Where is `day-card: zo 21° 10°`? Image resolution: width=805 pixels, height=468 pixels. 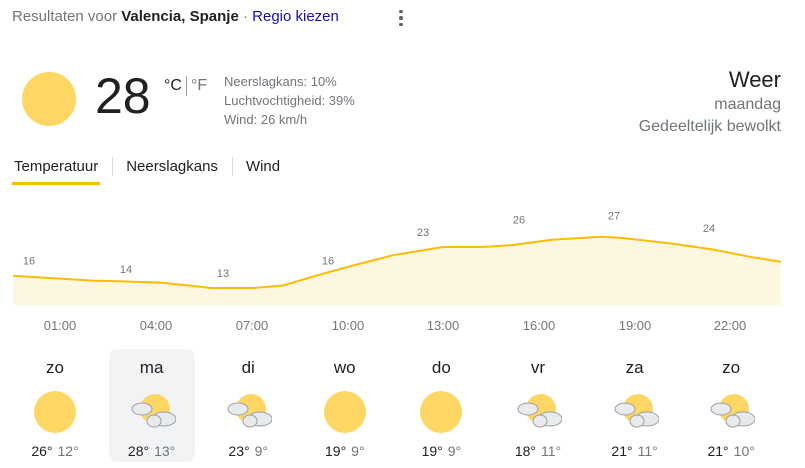
day-card: zo 21° 10° is located at coordinates (731, 405).